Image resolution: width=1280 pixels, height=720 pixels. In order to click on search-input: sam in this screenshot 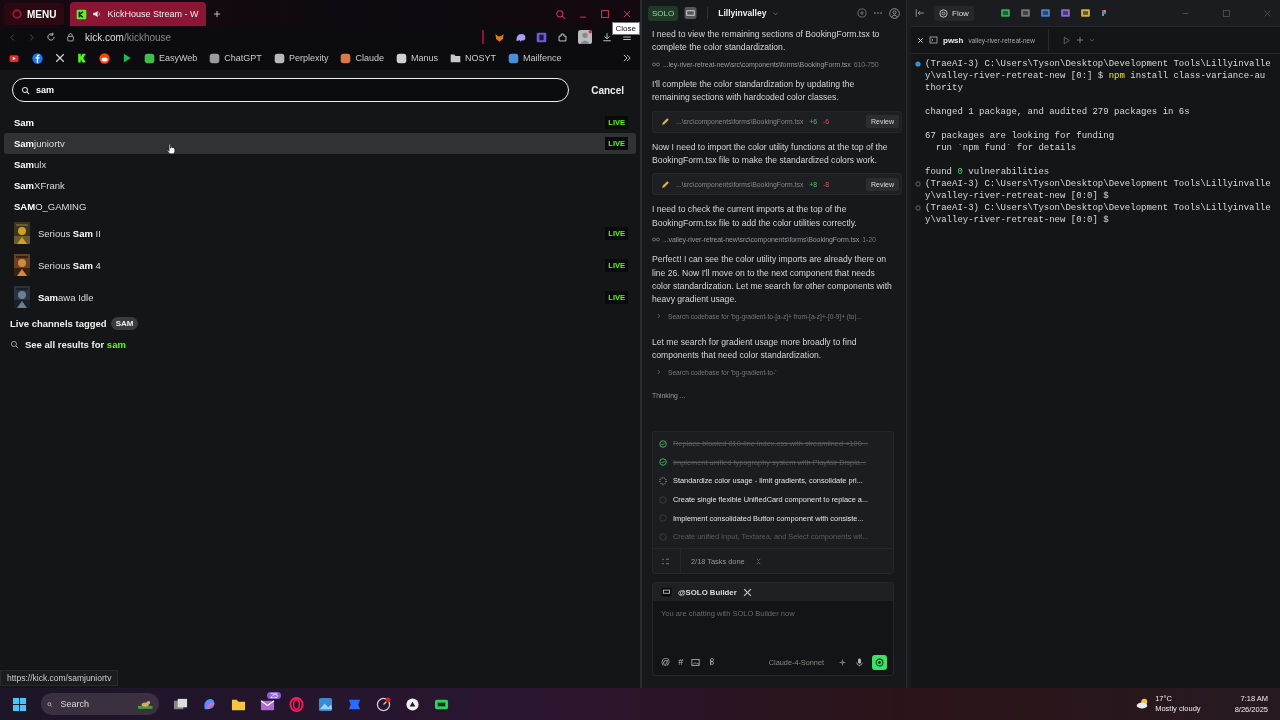, I will do `click(298, 90)`.